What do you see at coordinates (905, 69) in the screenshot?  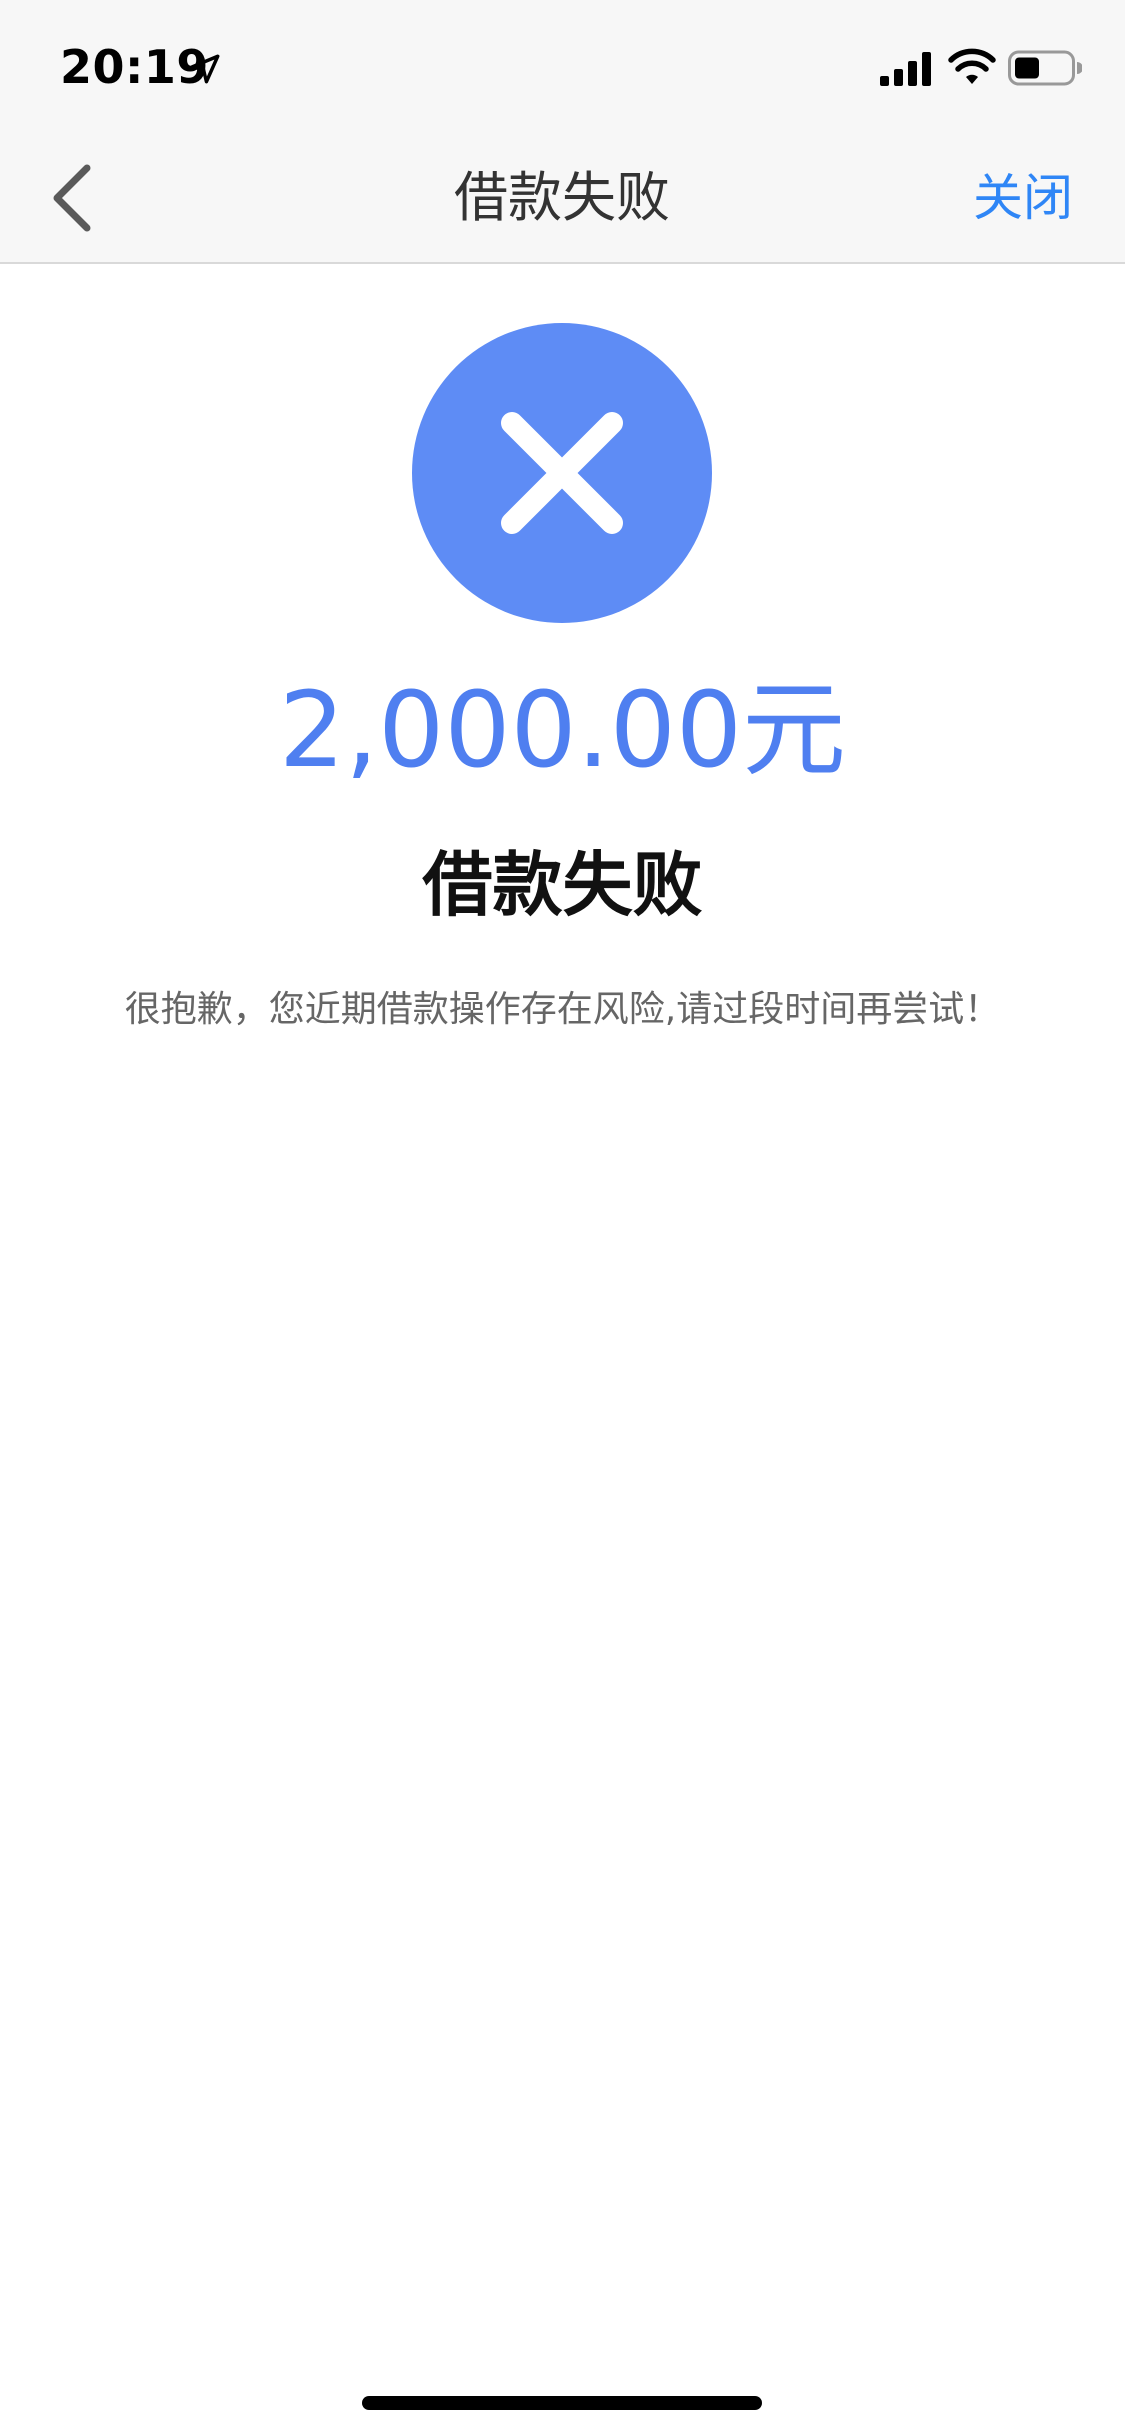 I see `cellular-signal-icon` at bounding box center [905, 69].